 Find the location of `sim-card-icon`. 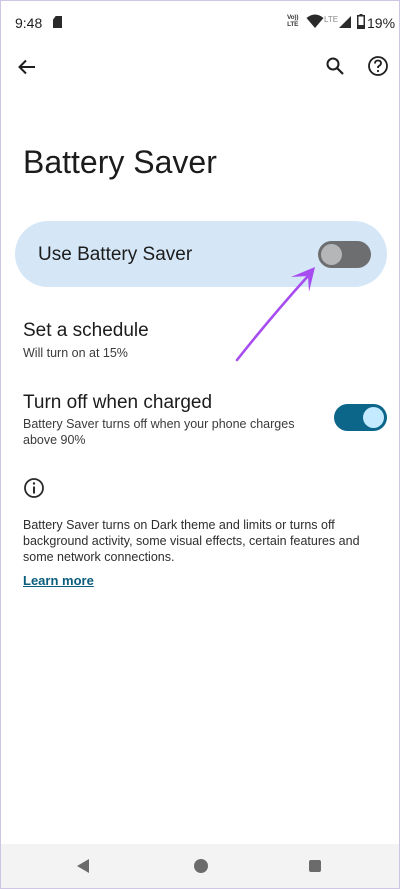

sim-card-icon is located at coordinates (57, 22).